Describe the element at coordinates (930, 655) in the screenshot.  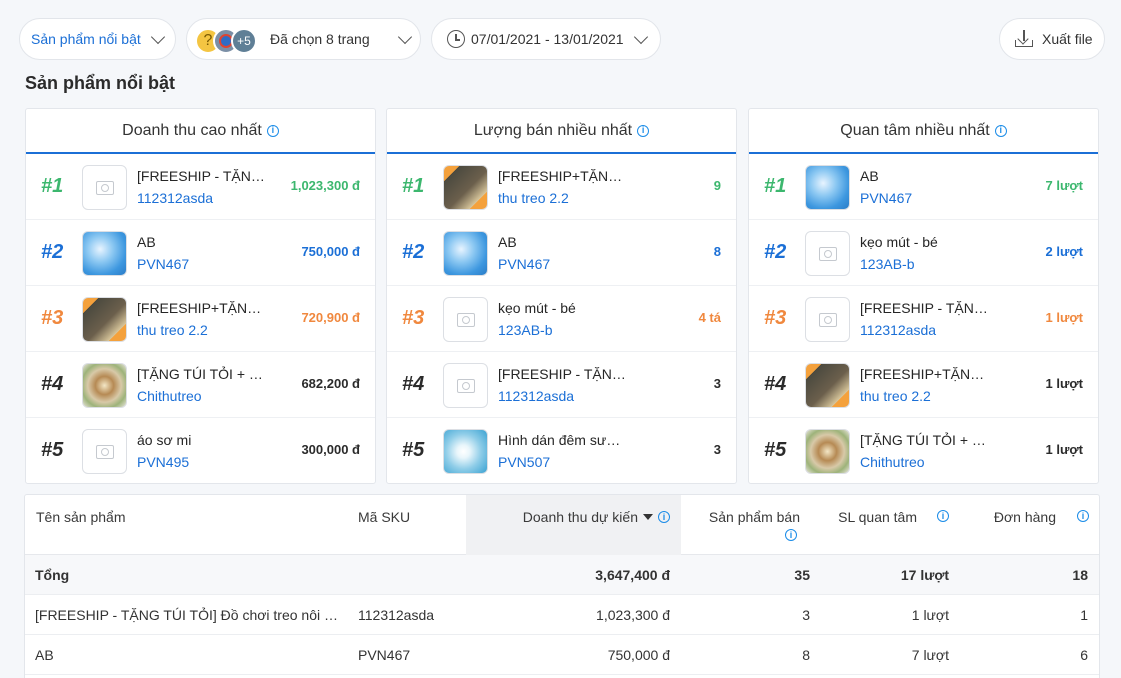
I see `cell-interest: 7 lượt` at that location.